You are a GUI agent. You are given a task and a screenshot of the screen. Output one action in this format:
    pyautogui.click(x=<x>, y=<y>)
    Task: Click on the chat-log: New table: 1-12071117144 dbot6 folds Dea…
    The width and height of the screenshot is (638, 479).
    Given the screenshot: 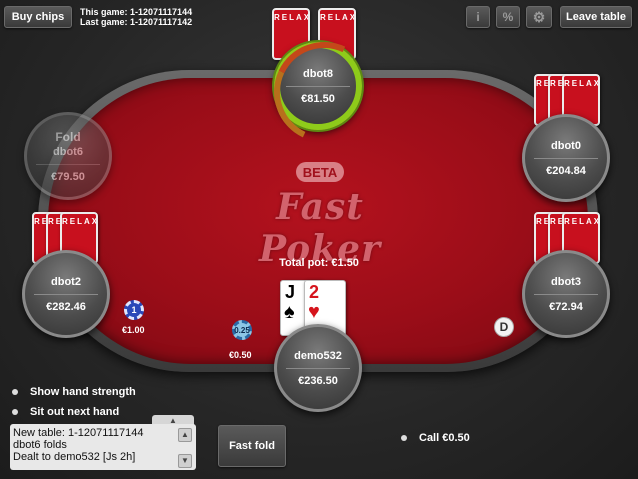 What is the action you would take?
    pyautogui.click(x=103, y=447)
    